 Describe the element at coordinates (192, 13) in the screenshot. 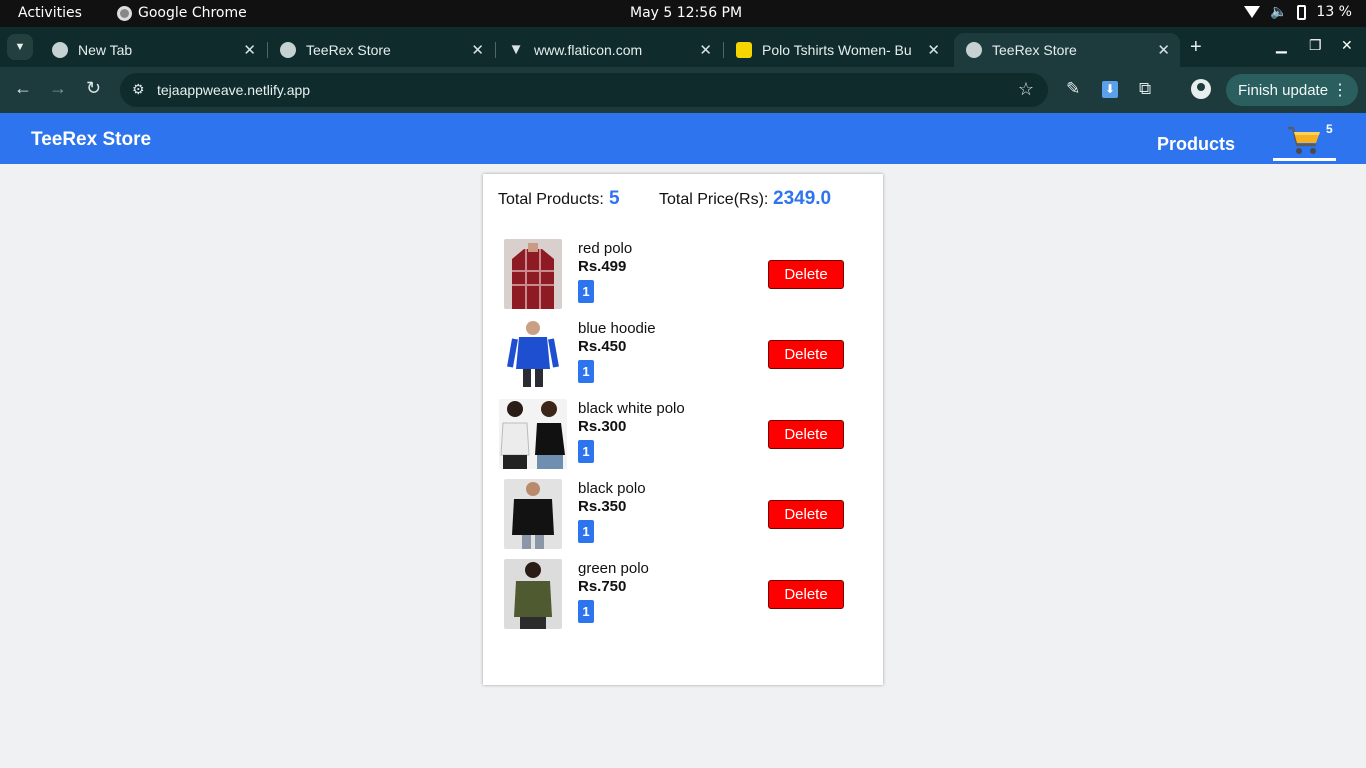

I see `app-name-label: Google Chrome` at that location.